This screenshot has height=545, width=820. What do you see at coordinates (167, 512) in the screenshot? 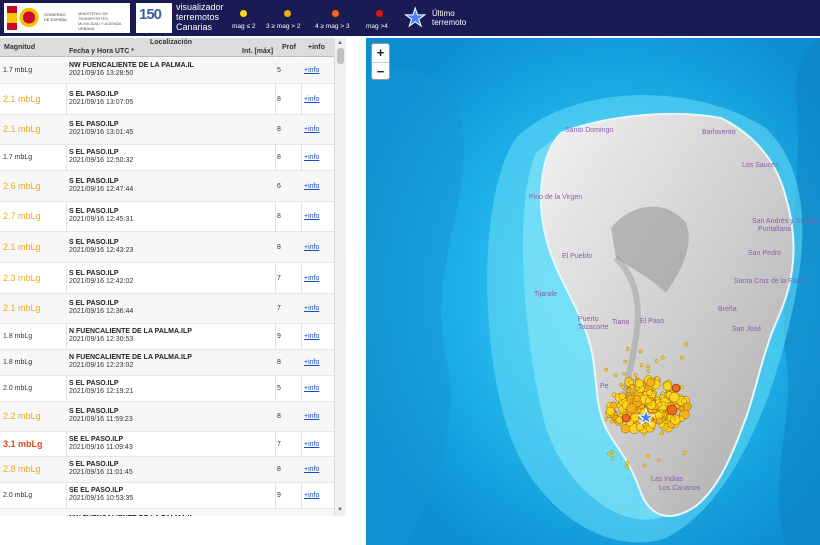
I see `table-row: NW FUENCALIENTE DE LA PALMA.IL` at bounding box center [167, 512].